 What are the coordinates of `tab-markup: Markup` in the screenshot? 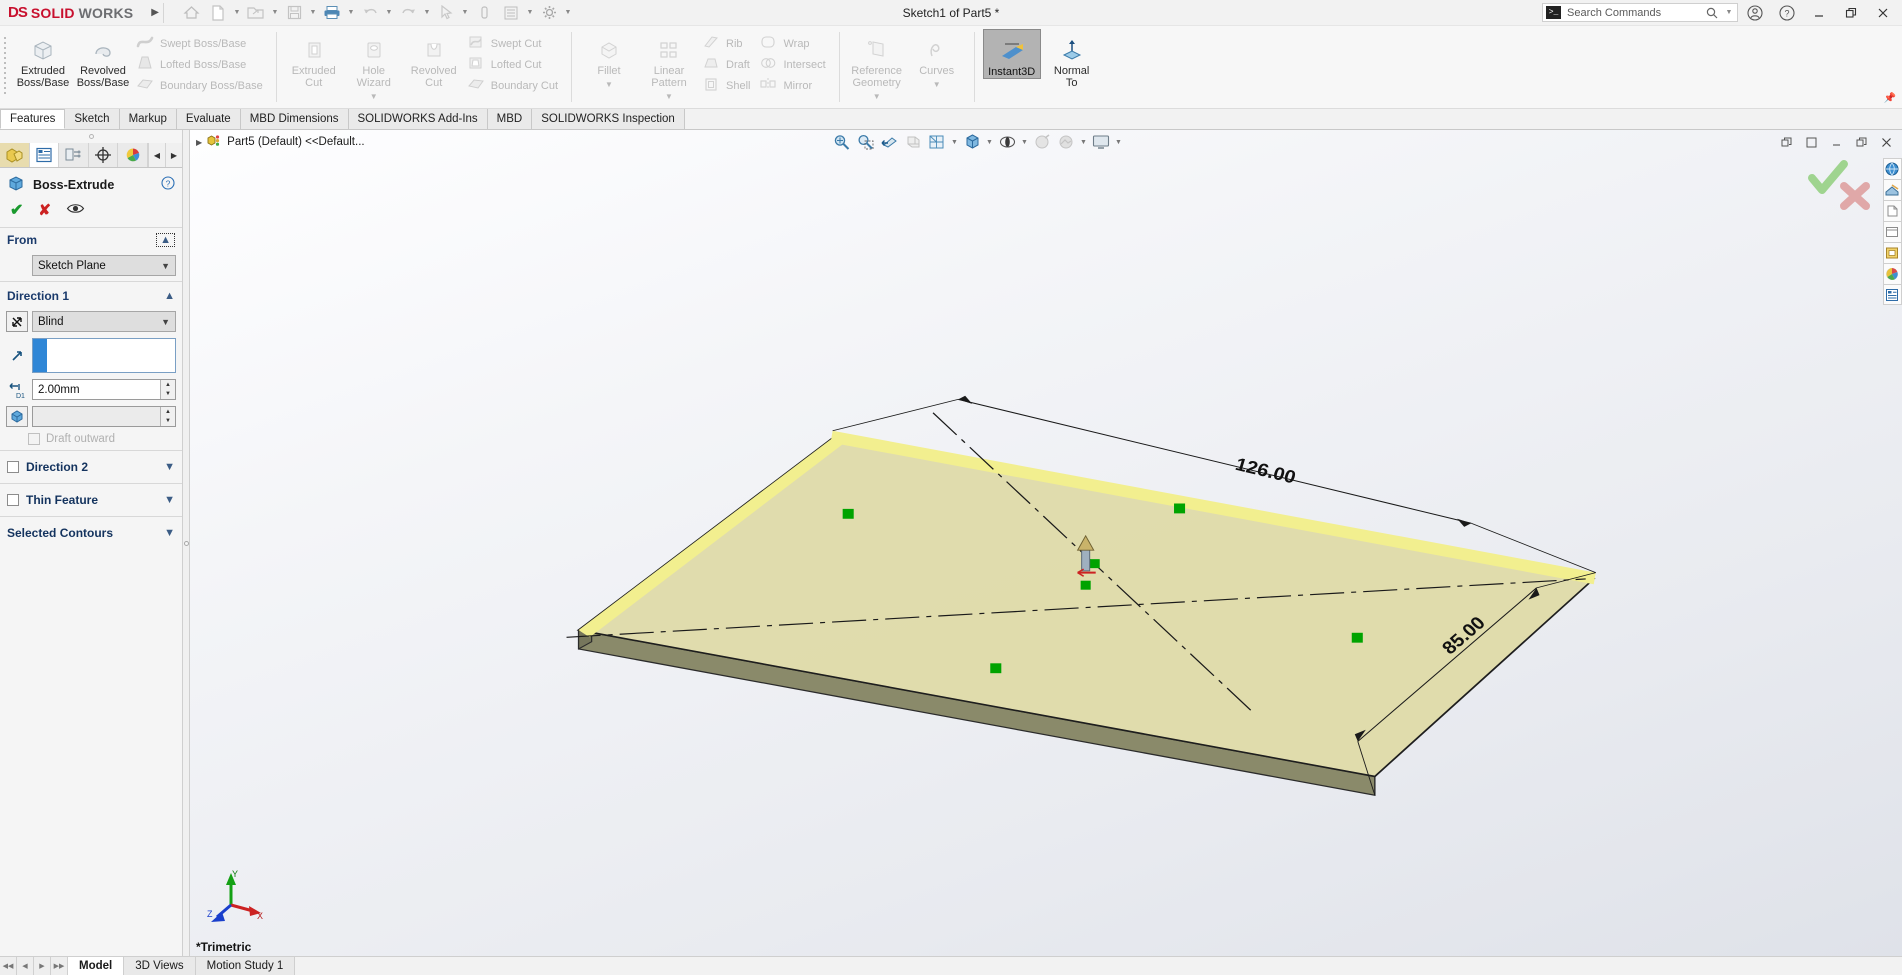 It's located at (148, 119).